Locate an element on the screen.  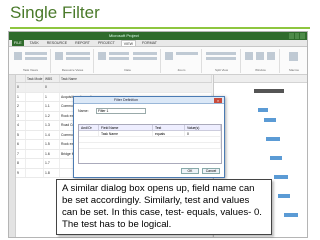
row-wbs: 0 is located at coordinates (52, 87).